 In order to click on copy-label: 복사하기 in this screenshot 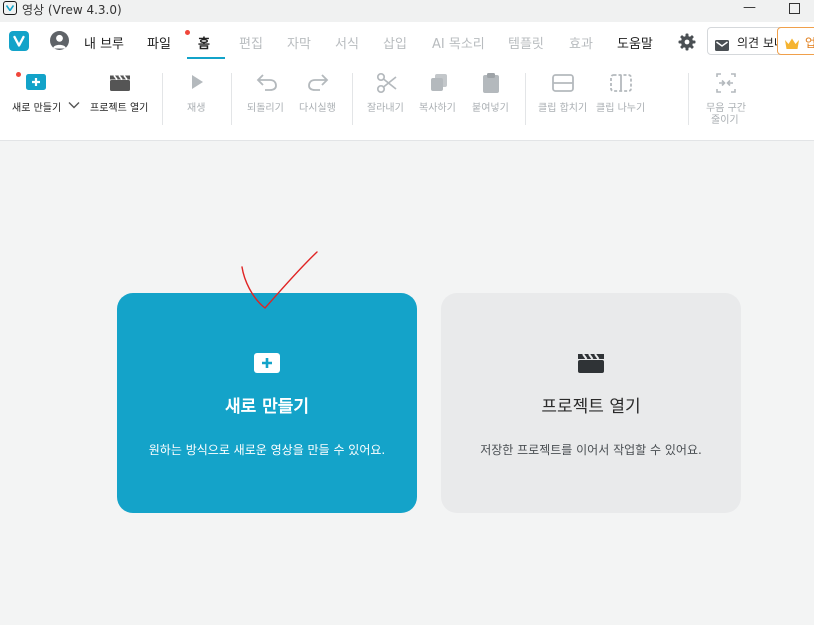, I will do `click(437, 108)`.